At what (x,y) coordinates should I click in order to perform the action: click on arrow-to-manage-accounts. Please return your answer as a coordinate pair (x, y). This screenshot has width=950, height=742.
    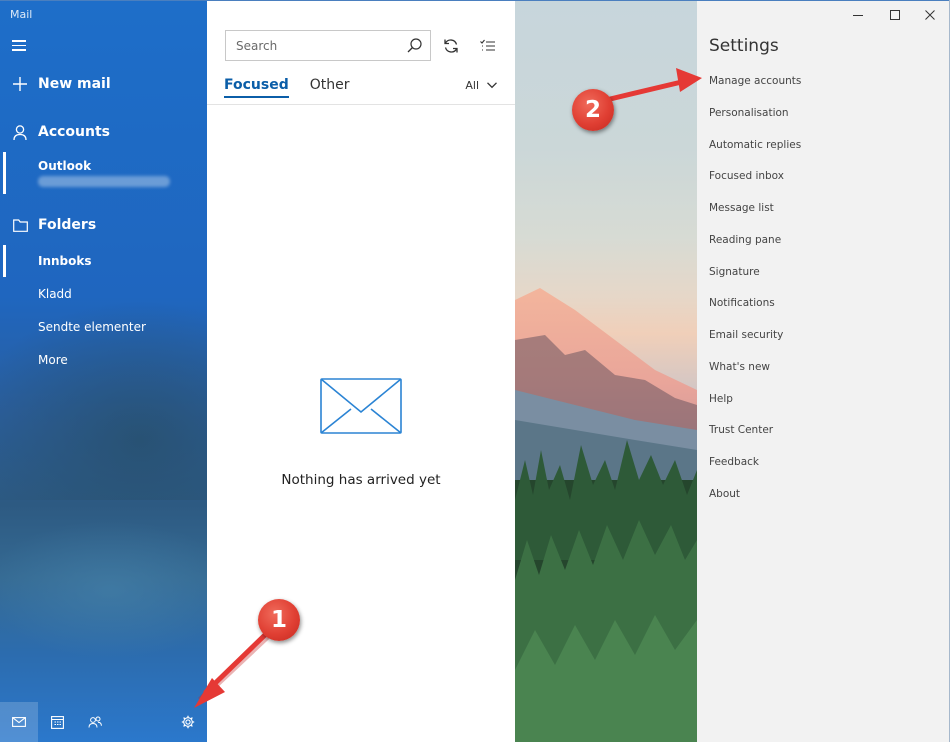
    Looking at the image, I should click on (648, 90).